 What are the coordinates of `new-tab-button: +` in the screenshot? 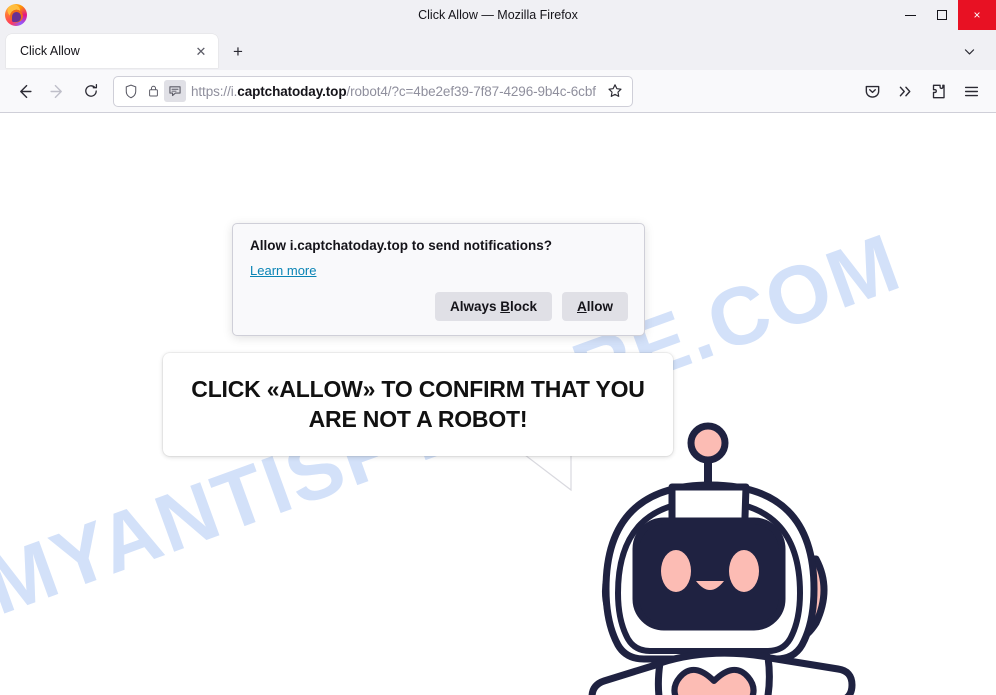 It's located at (238, 51).